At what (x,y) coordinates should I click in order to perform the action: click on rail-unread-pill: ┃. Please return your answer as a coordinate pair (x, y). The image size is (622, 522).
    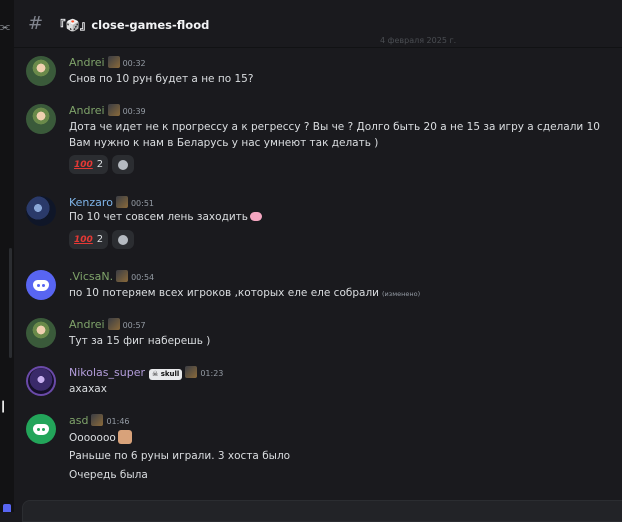
    Looking at the image, I should click on (3, 407).